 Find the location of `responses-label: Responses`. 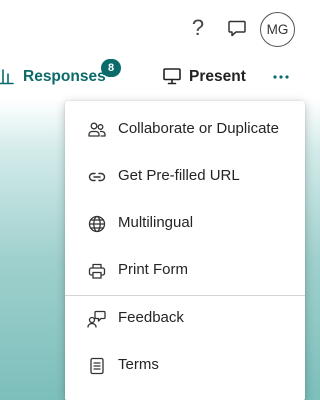

responses-label: Responses is located at coordinates (64, 76).